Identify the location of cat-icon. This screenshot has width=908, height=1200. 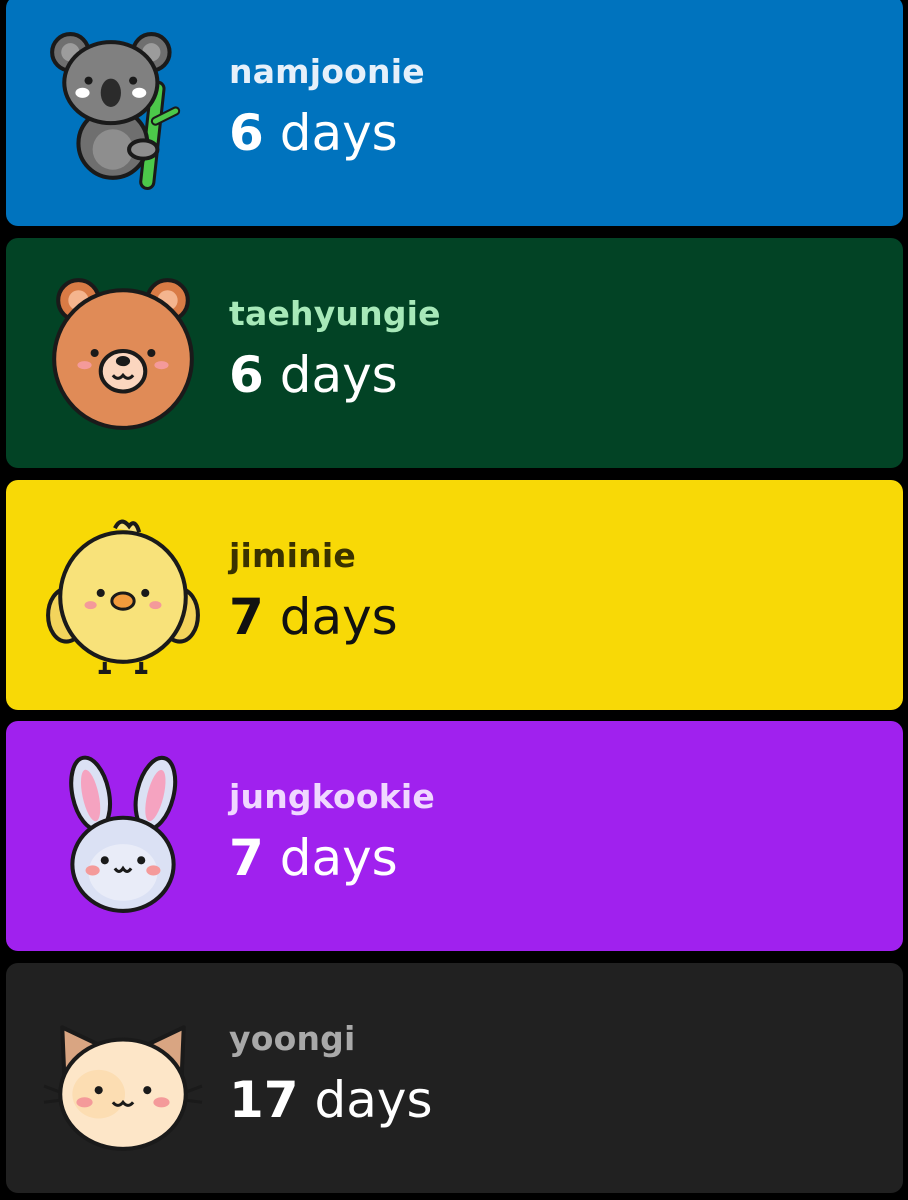
(123, 1078).